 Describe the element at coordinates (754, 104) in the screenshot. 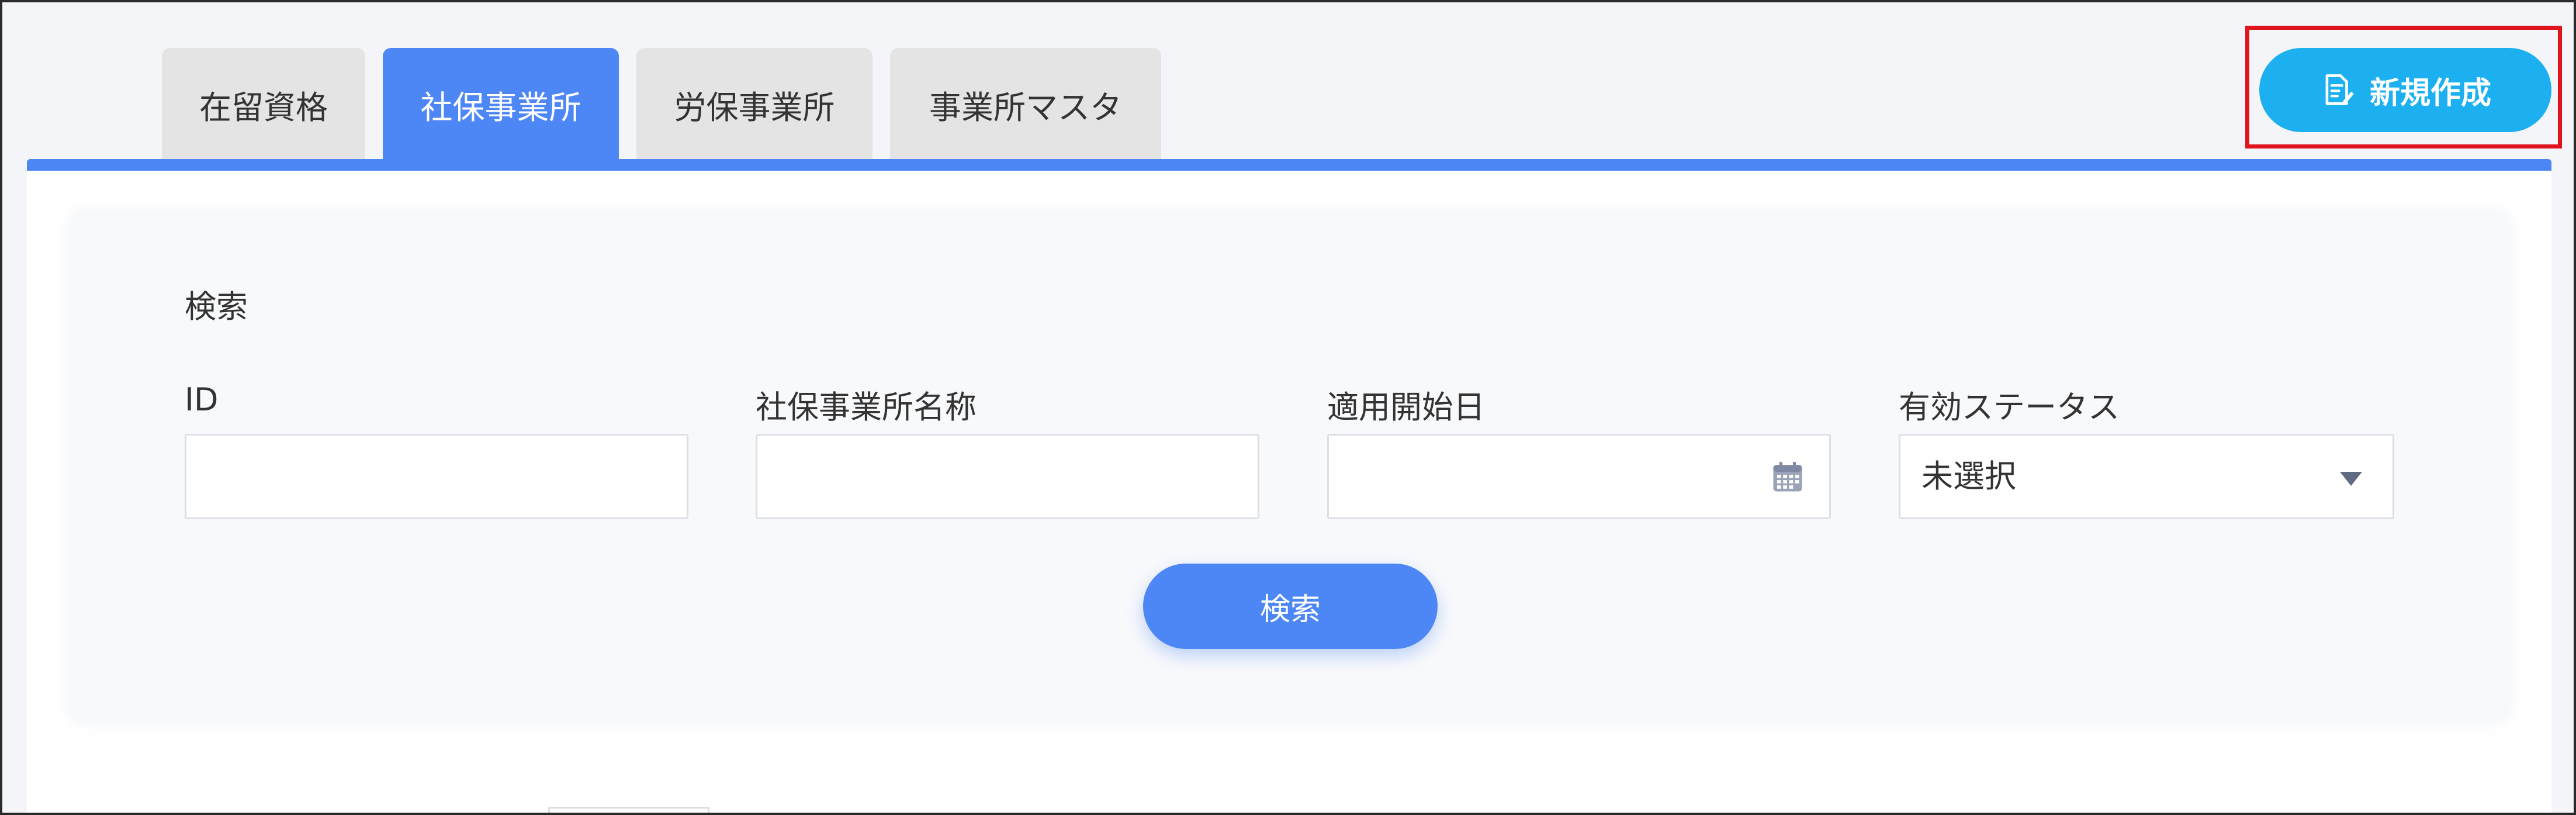

I see `tab-labor-insurance-office: 労保事業所` at that location.